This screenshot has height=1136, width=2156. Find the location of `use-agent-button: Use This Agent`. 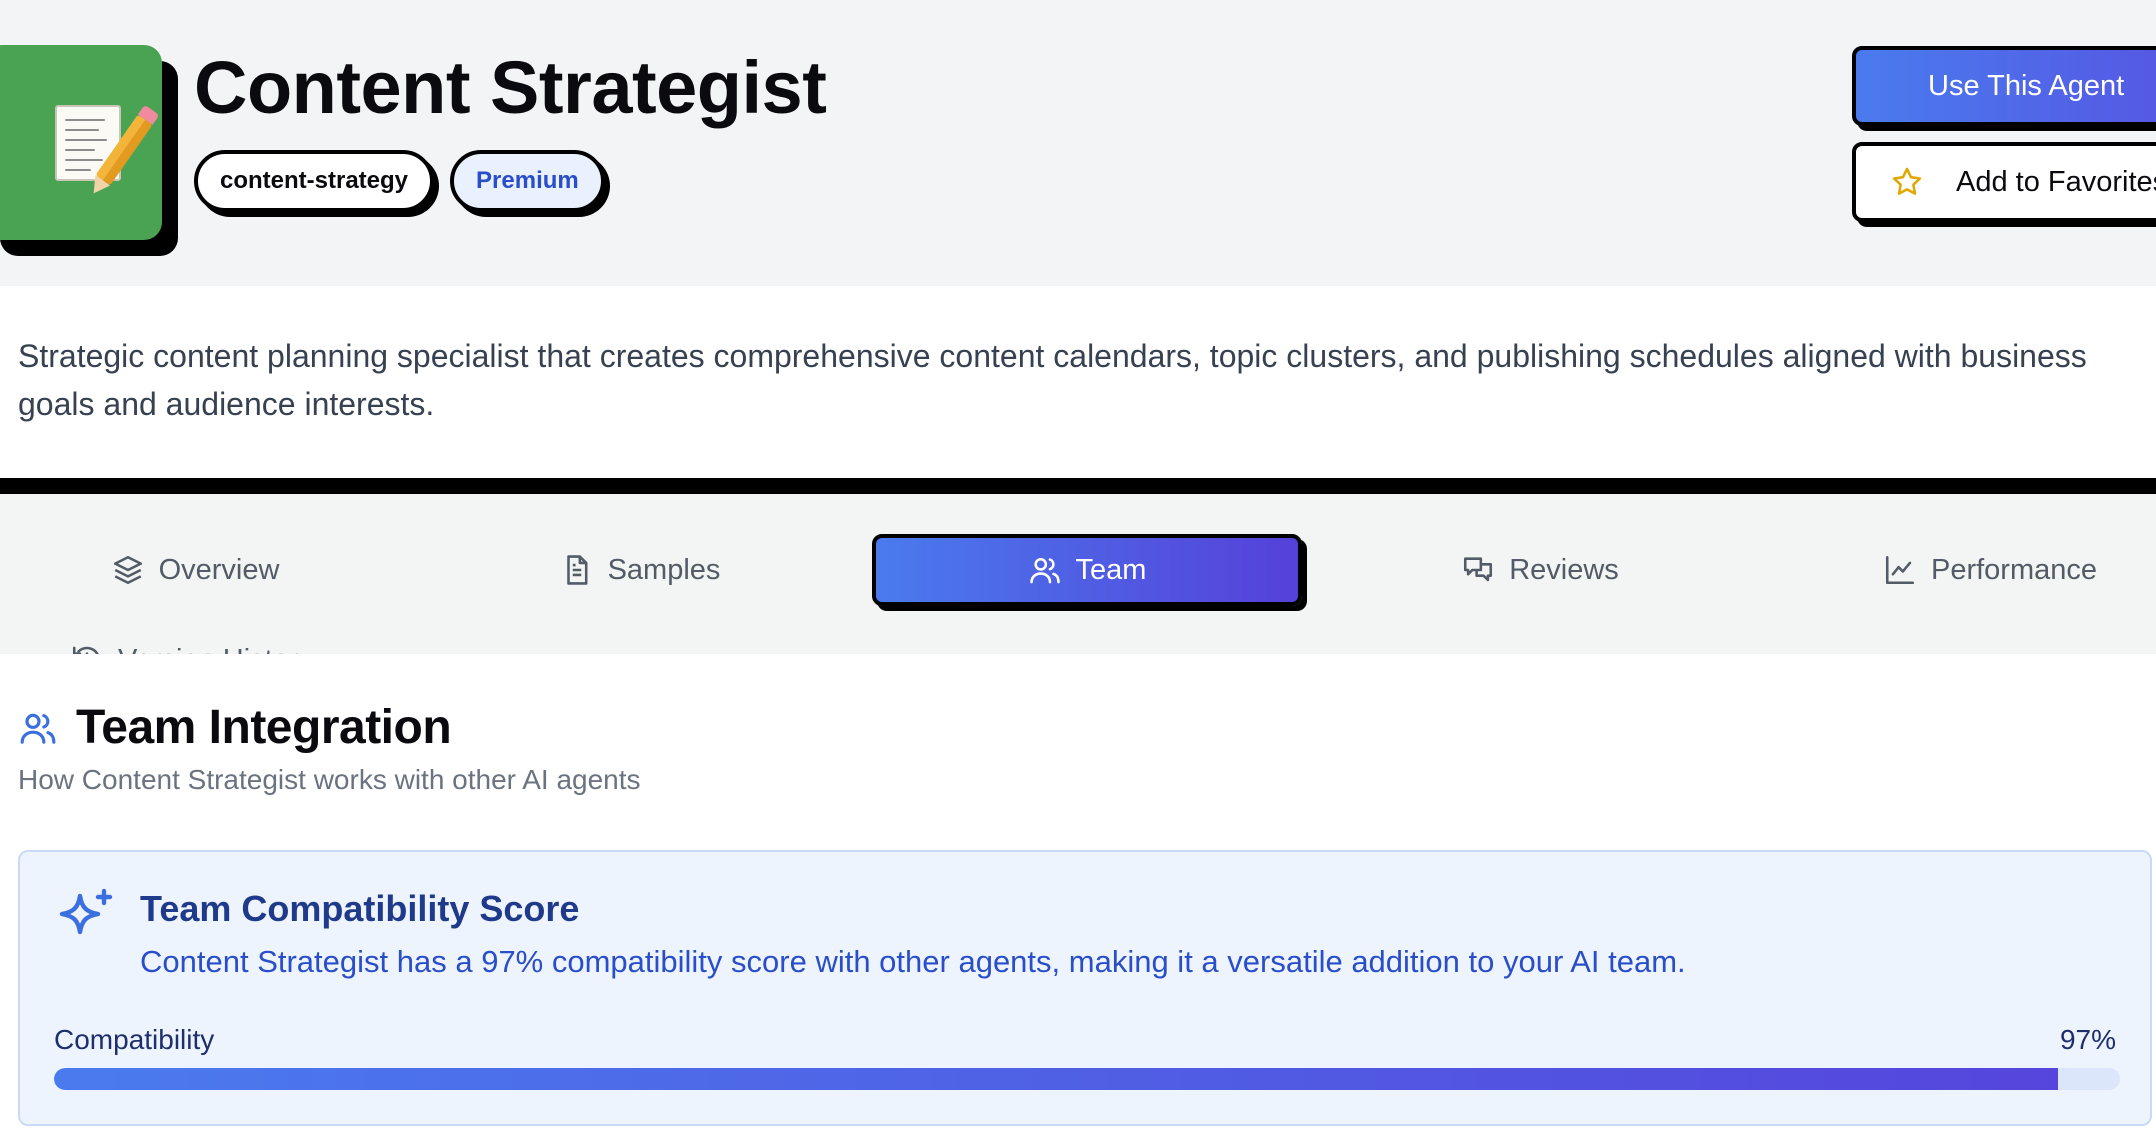

use-agent-button: Use This Agent is located at coordinates (2004, 86).